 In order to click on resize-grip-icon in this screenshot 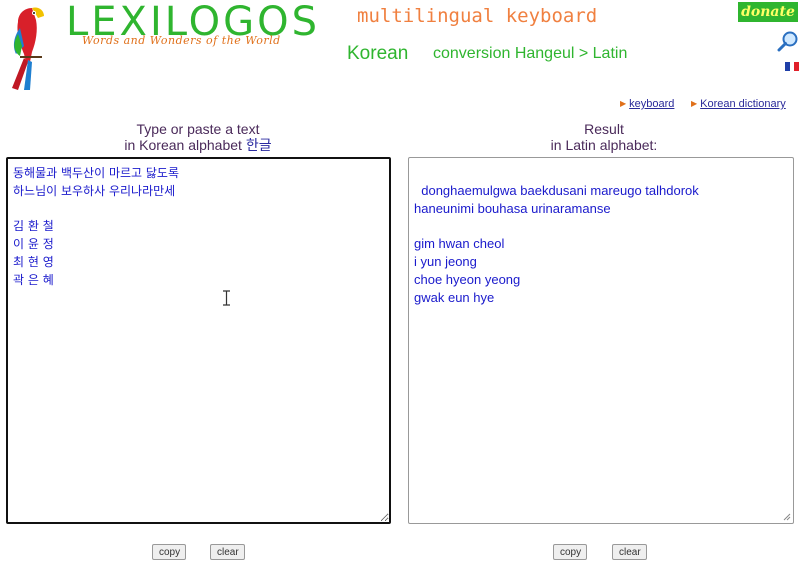, I will do `click(787, 517)`.